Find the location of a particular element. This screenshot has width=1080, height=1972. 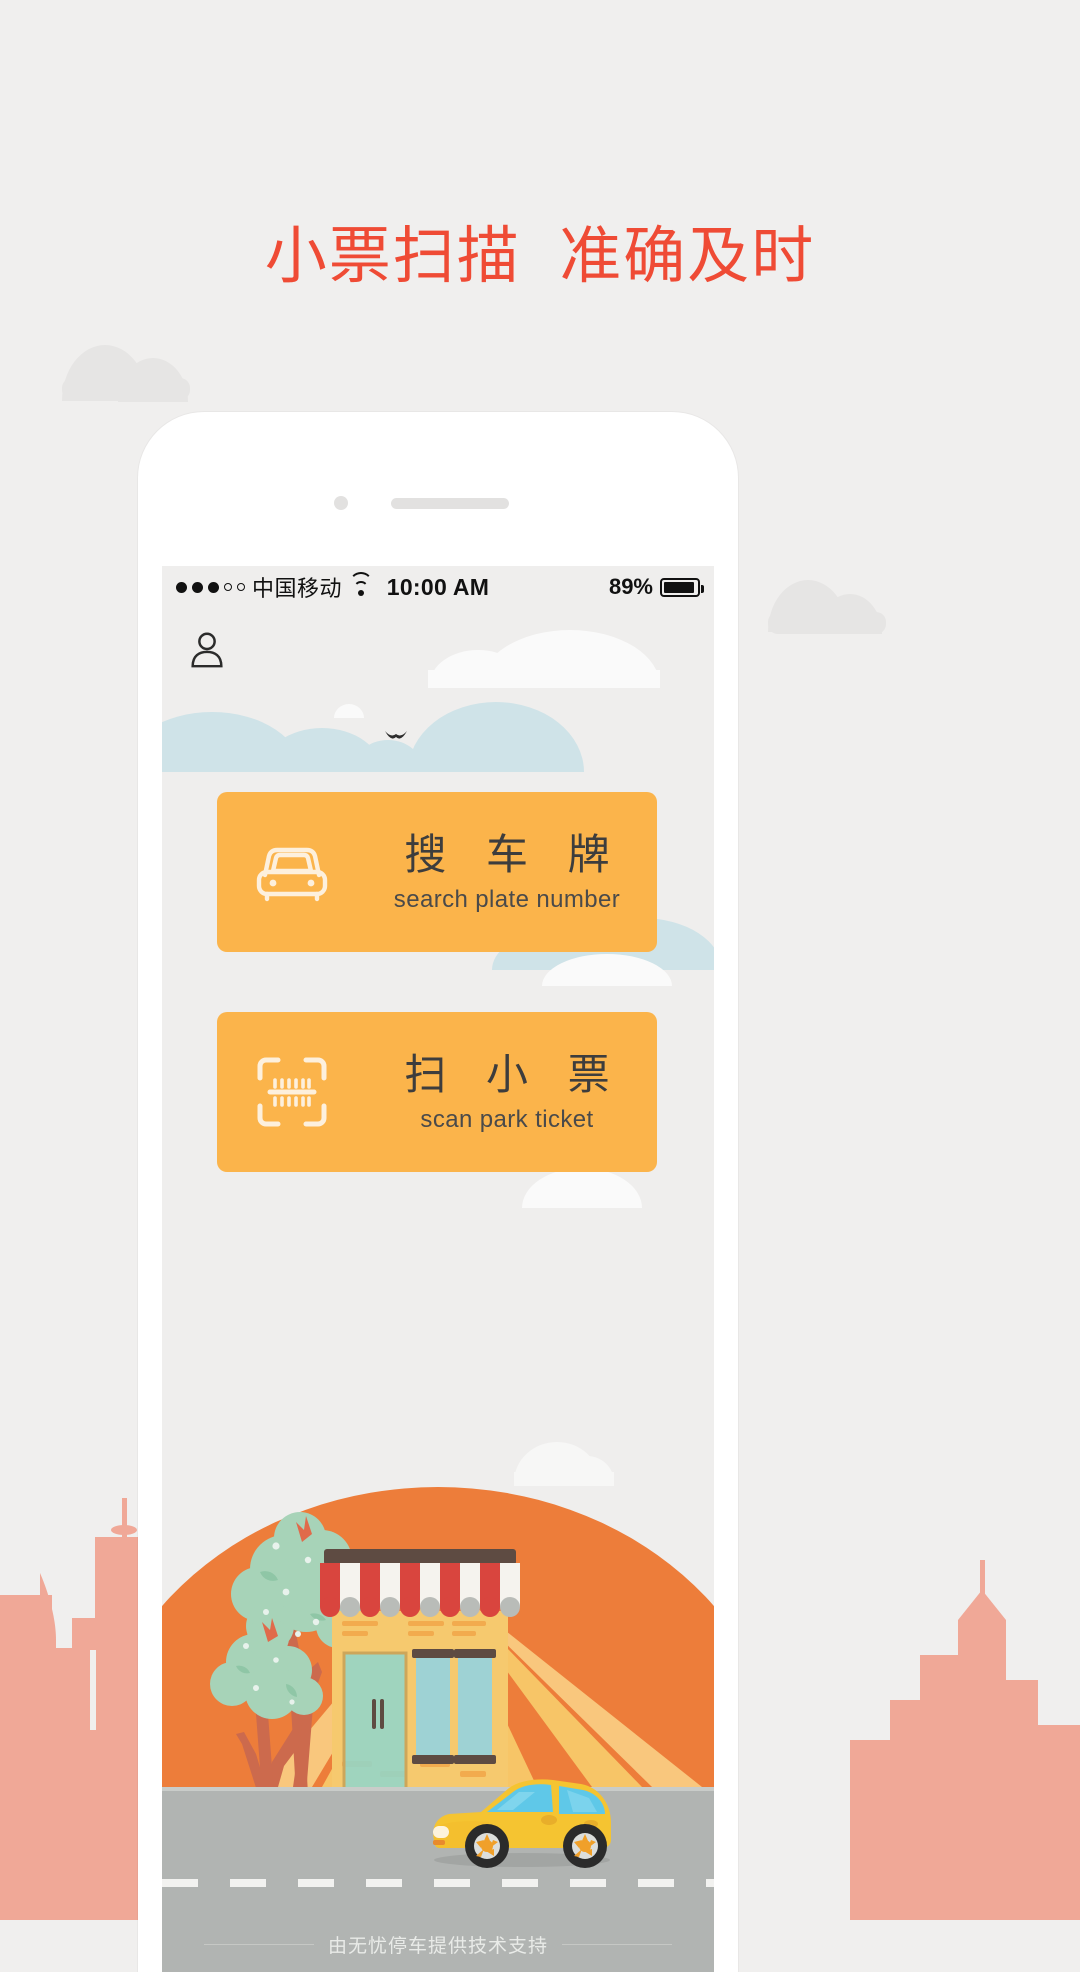

earpiece-speaker is located at coordinates (450, 503).